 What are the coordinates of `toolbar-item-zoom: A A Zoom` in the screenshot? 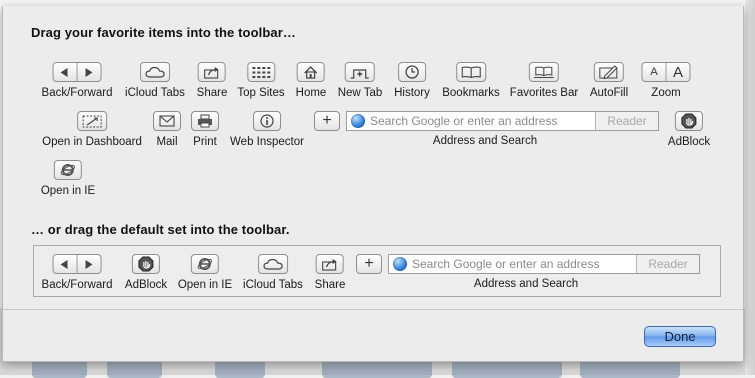 It's located at (666, 80).